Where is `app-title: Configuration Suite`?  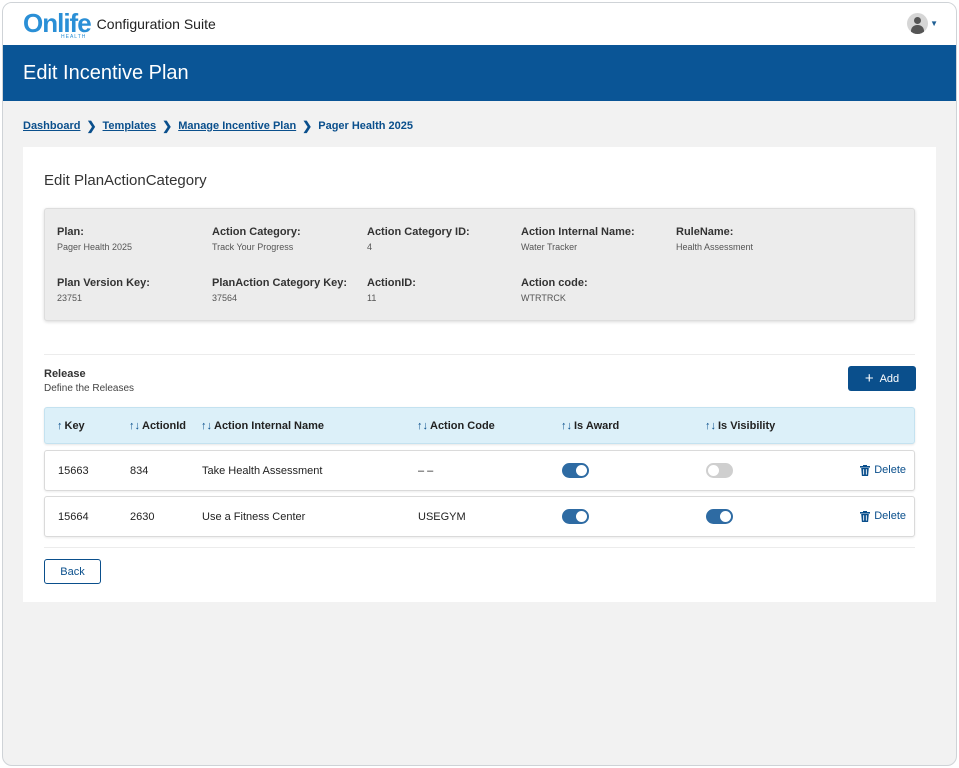
app-title: Configuration Suite is located at coordinates (156, 24).